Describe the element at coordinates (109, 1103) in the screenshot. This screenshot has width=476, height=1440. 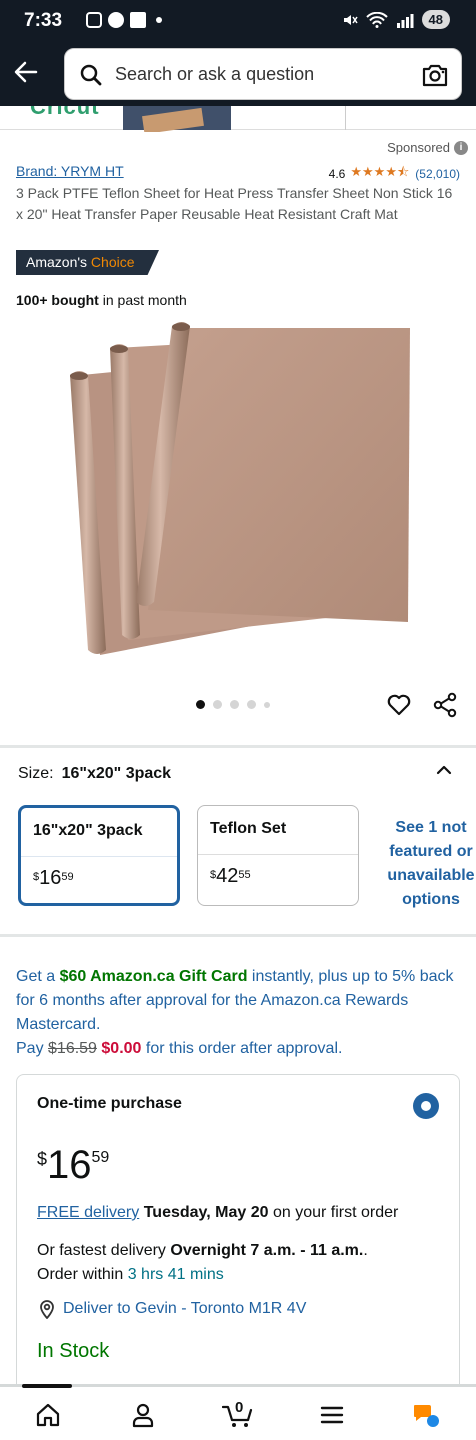
I see `purchase-option-title: One-time purchase` at that location.